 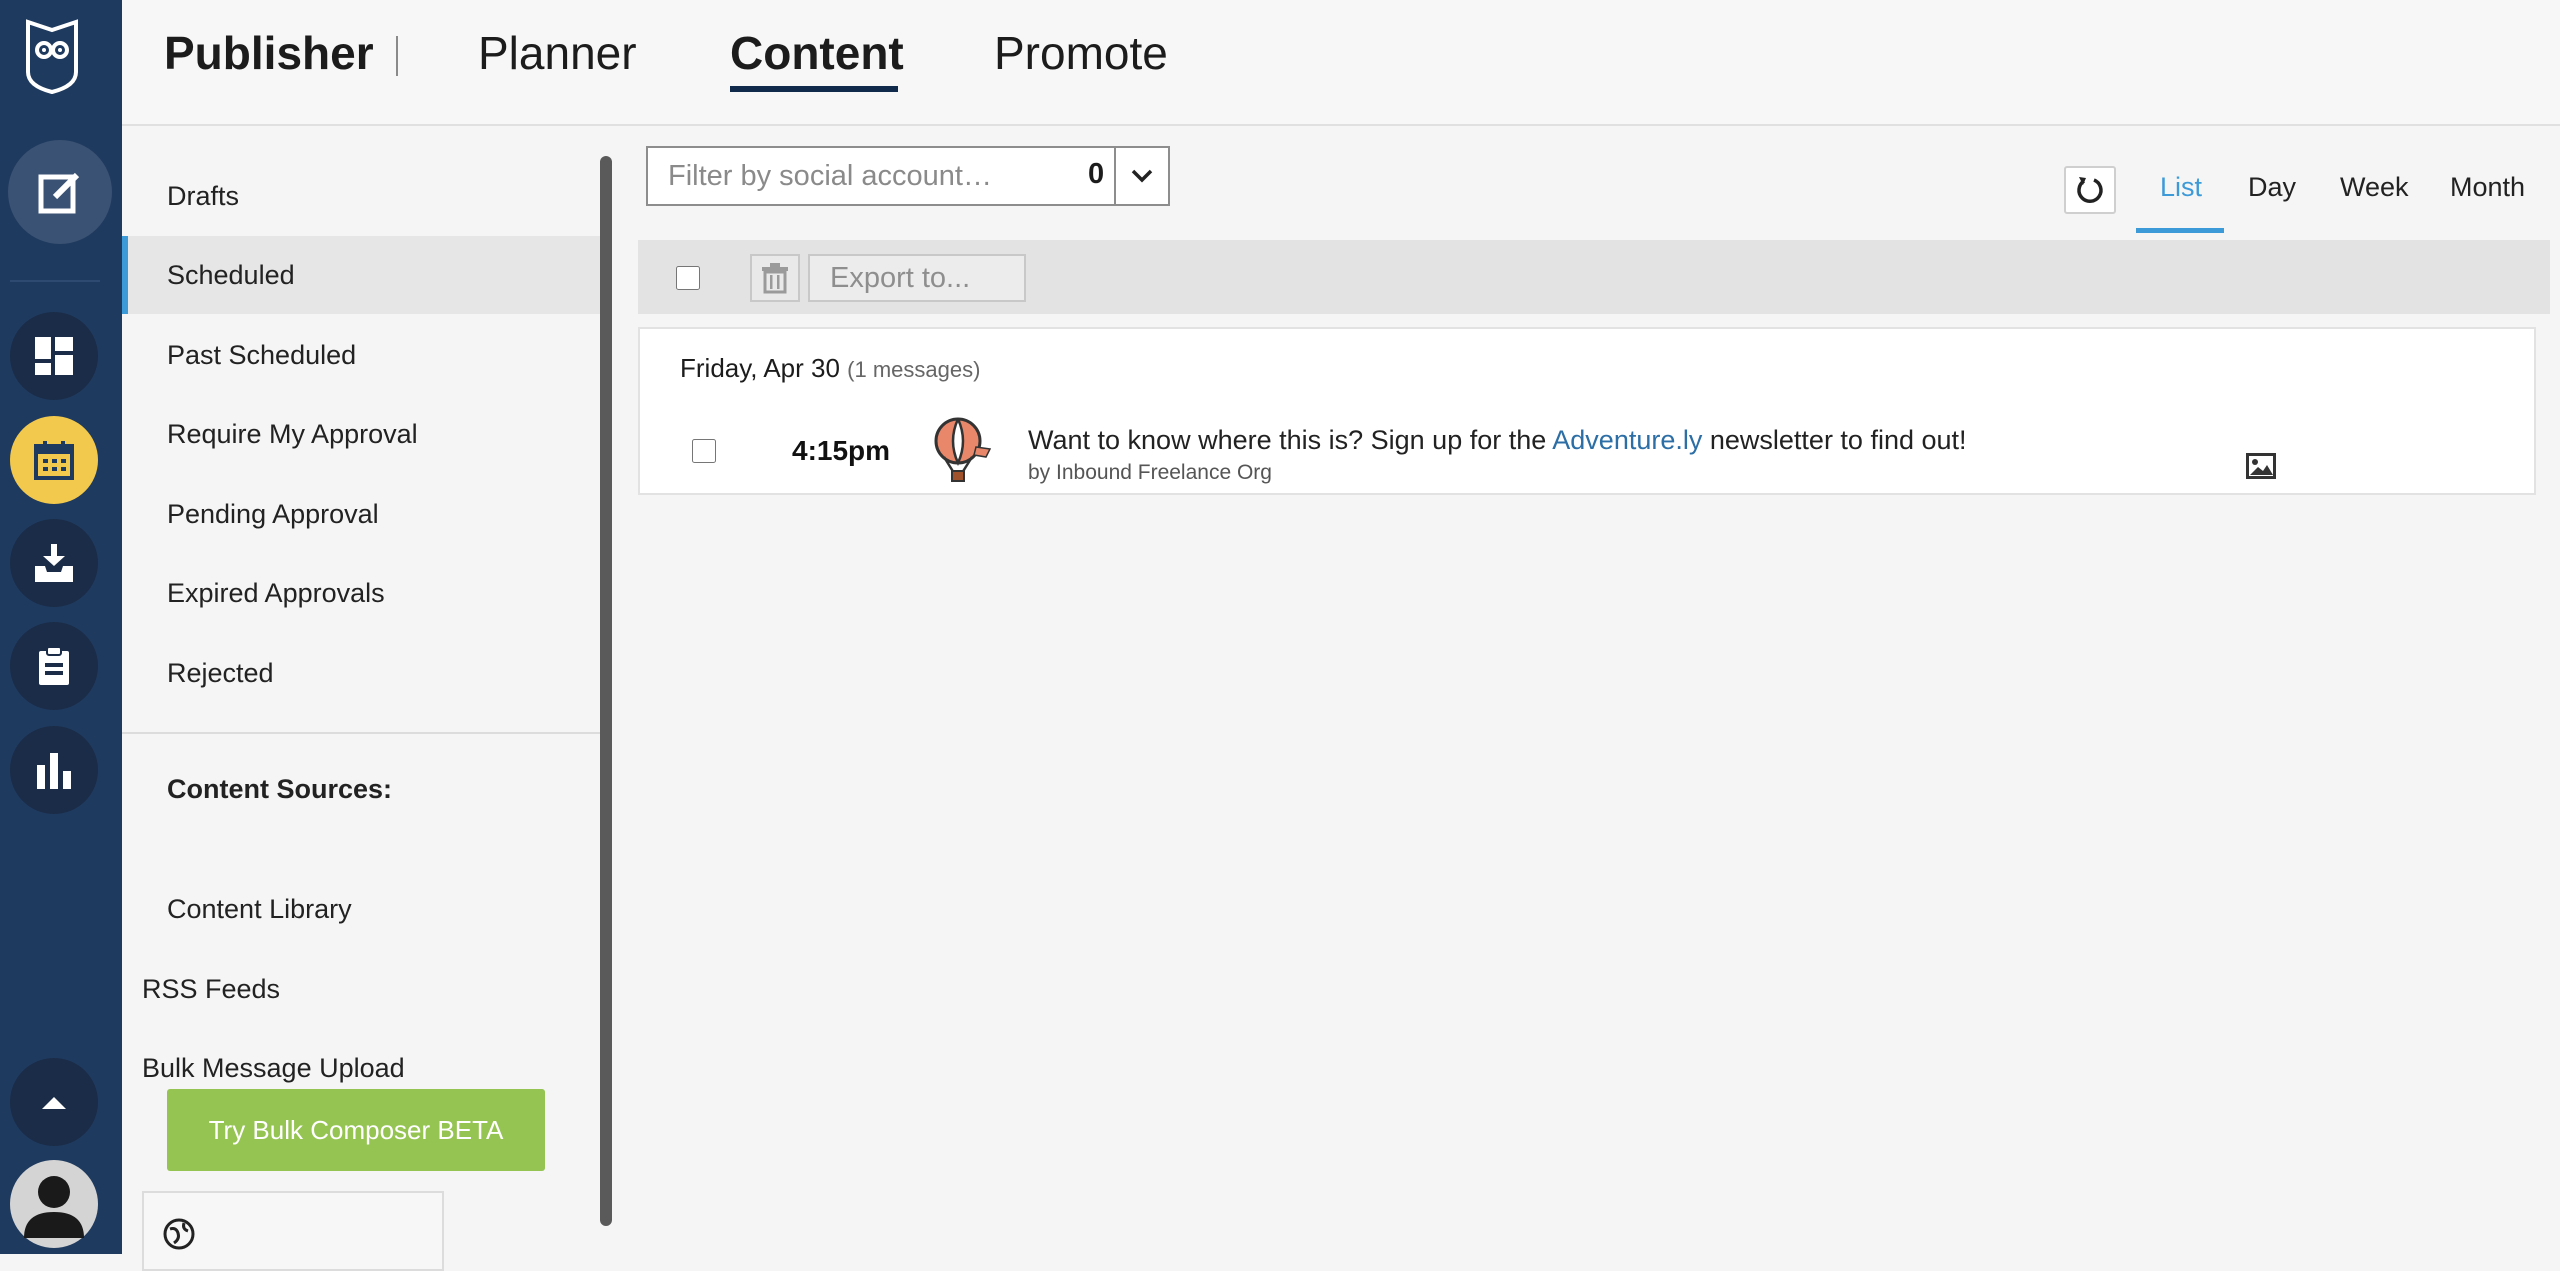 What do you see at coordinates (269, 53) in the screenshot?
I see `publisher-title: Publisher` at bounding box center [269, 53].